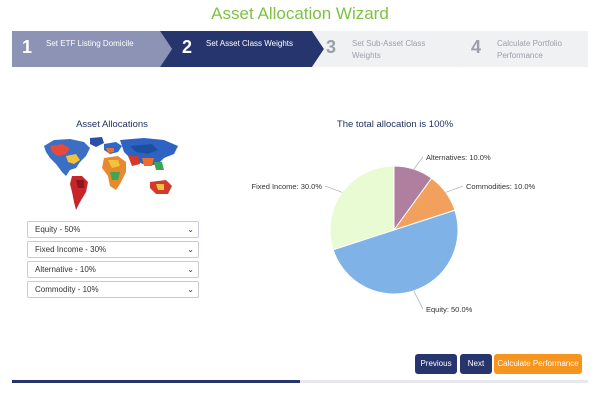 This screenshot has height=398, width=600. What do you see at coordinates (156, 381) in the screenshot?
I see `progress-bar` at bounding box center [156, 381].